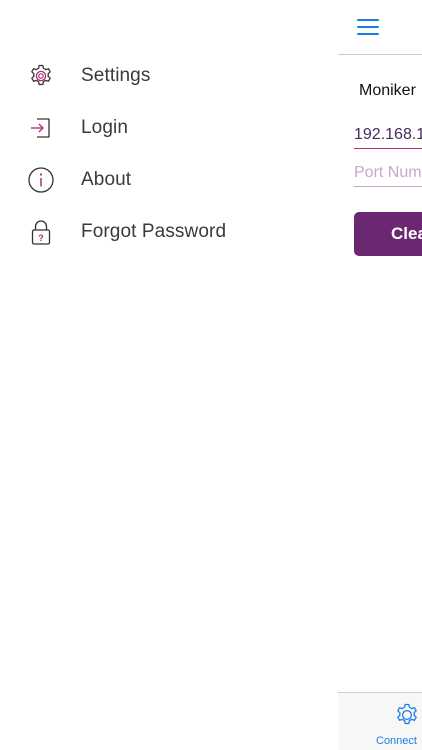 This screenshot has width=422, height=750. I want to click on menu-item-label: Settings, so click(116, 75).